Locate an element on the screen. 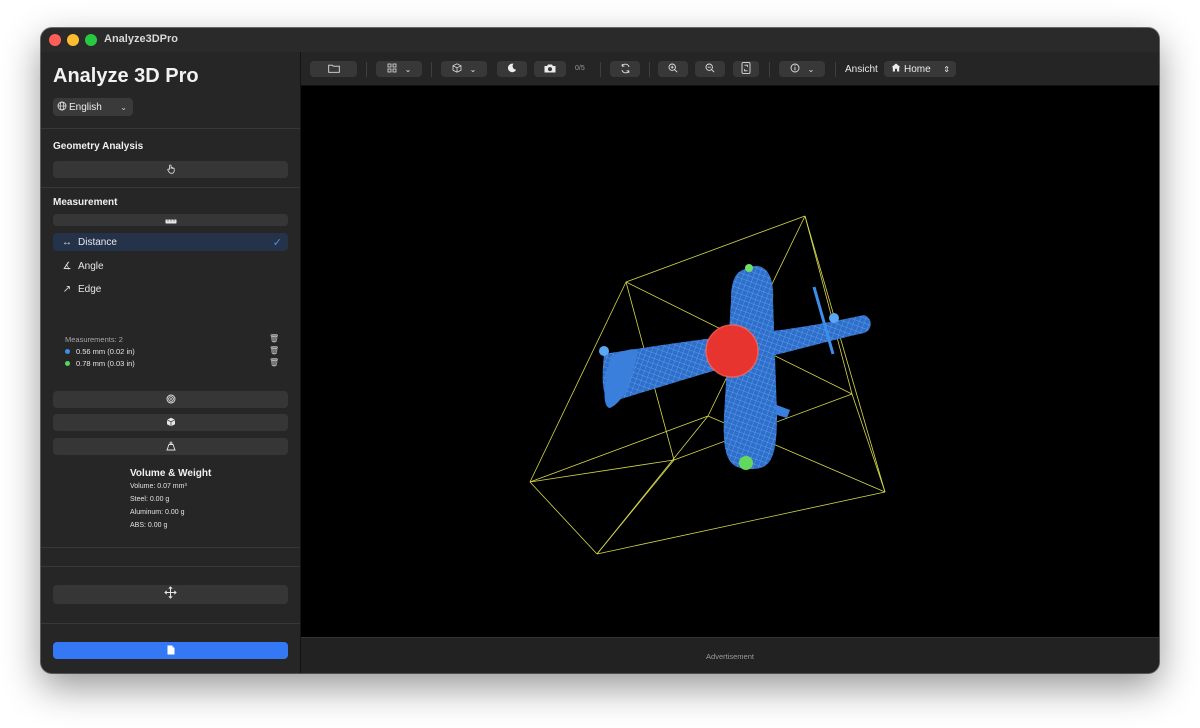  view-select-label: Home is located at coordinates (917, 69).